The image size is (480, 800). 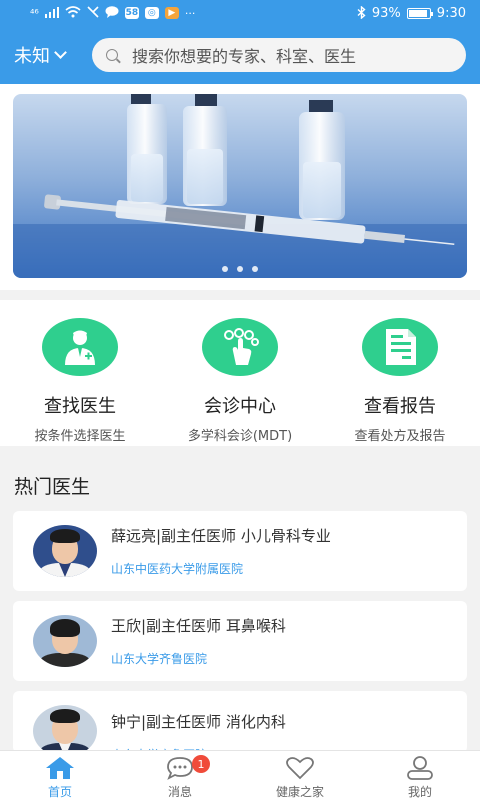 I want to click on tab-label: 首页, so click(x=59, y=792).